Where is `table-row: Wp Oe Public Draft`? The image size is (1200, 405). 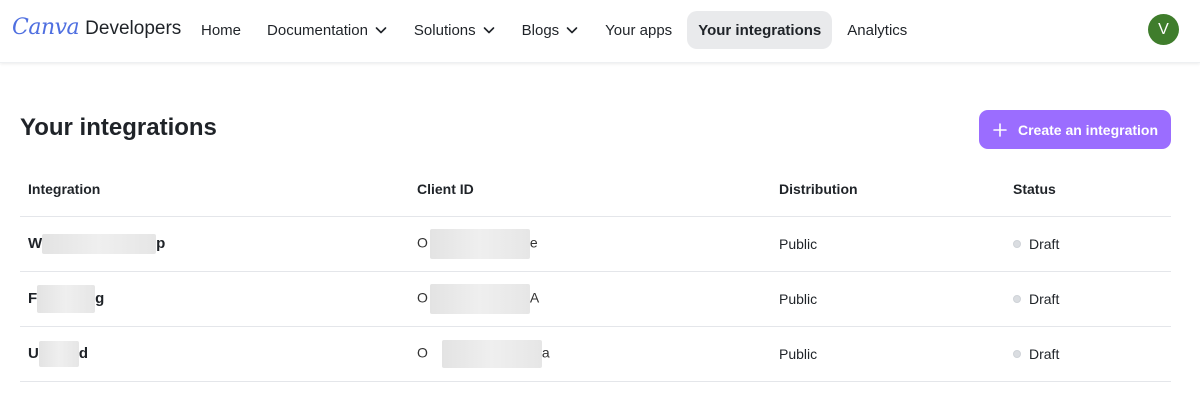 table-row: Wp Oe Public Draft is located at coordinates (595, 244).